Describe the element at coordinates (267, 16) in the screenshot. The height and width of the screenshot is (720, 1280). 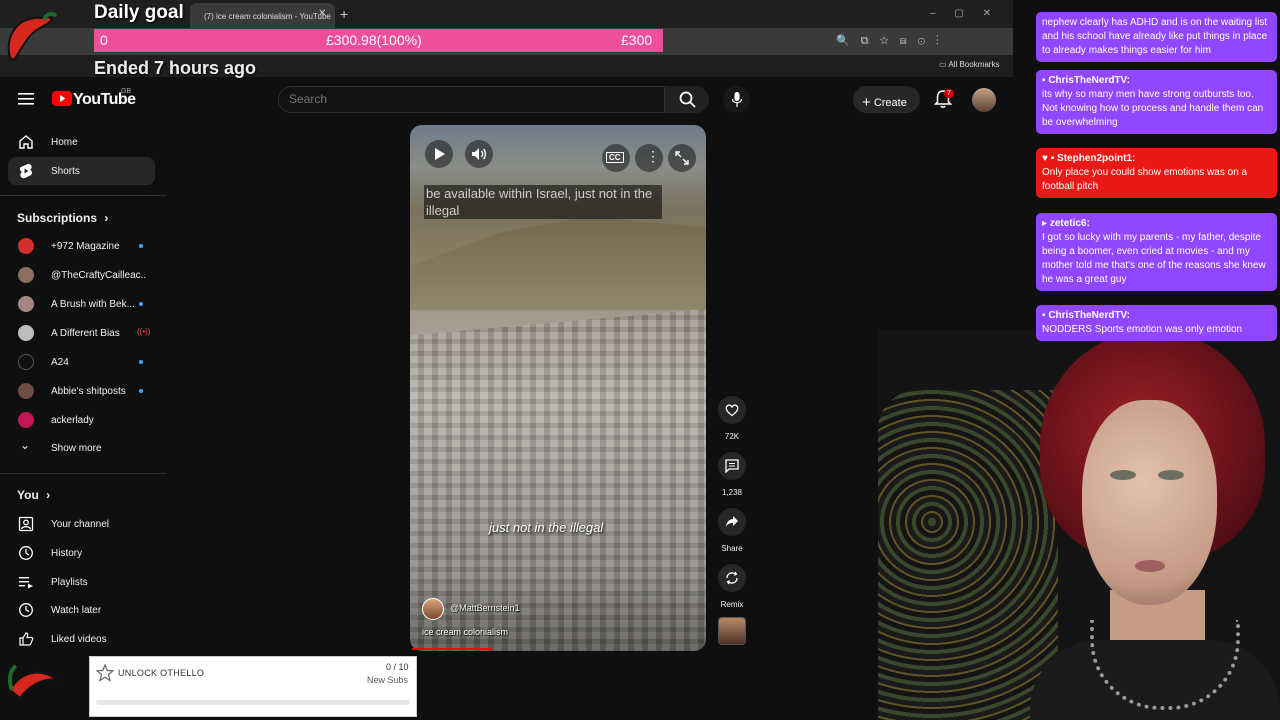
I see `tab-title: (7) ice cream colonialism - YouTube` at that location.